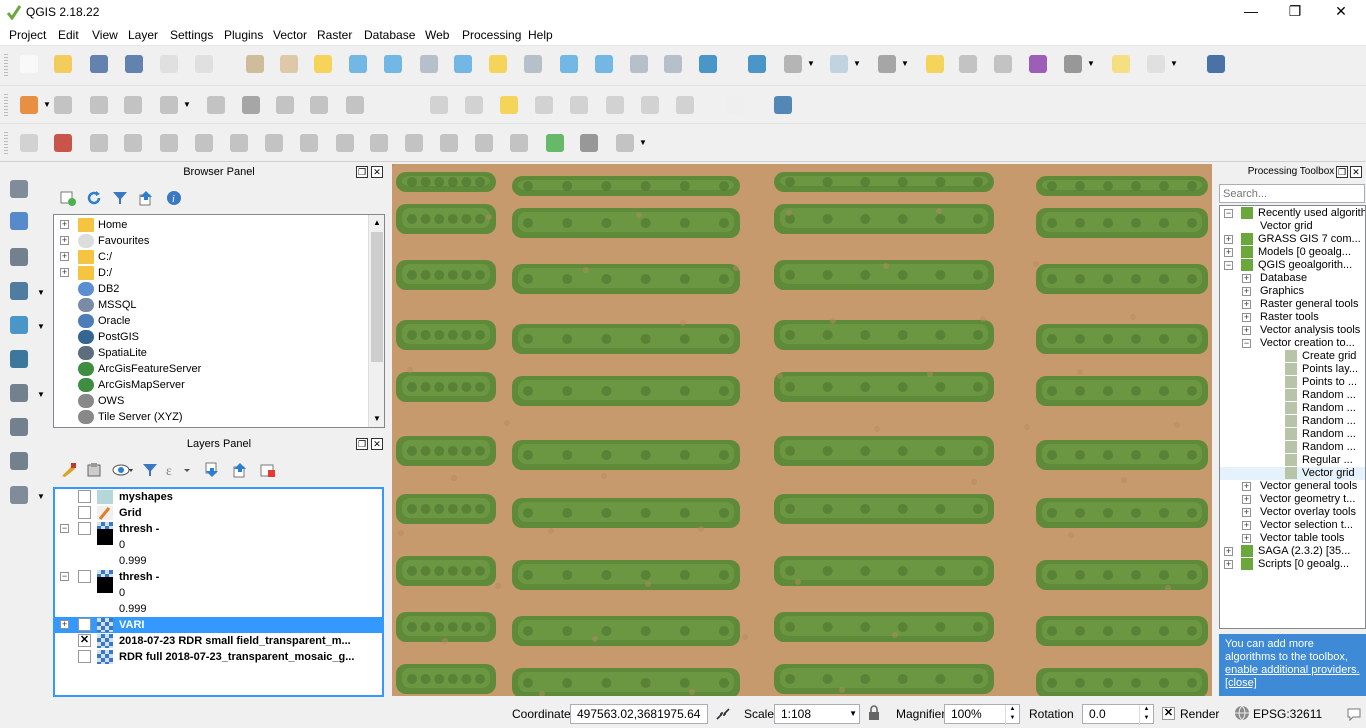  I want to click on toolbox-item: + Vector table tools, so click(1292, 538).